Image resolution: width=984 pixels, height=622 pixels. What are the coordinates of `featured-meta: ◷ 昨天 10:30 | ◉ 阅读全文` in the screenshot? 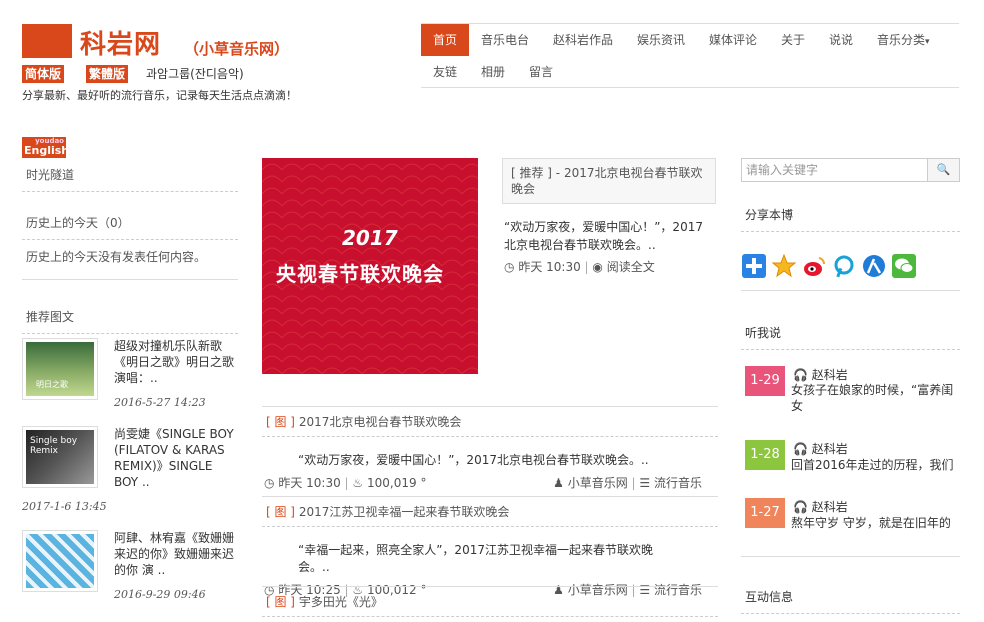 It's located at (579, 267).